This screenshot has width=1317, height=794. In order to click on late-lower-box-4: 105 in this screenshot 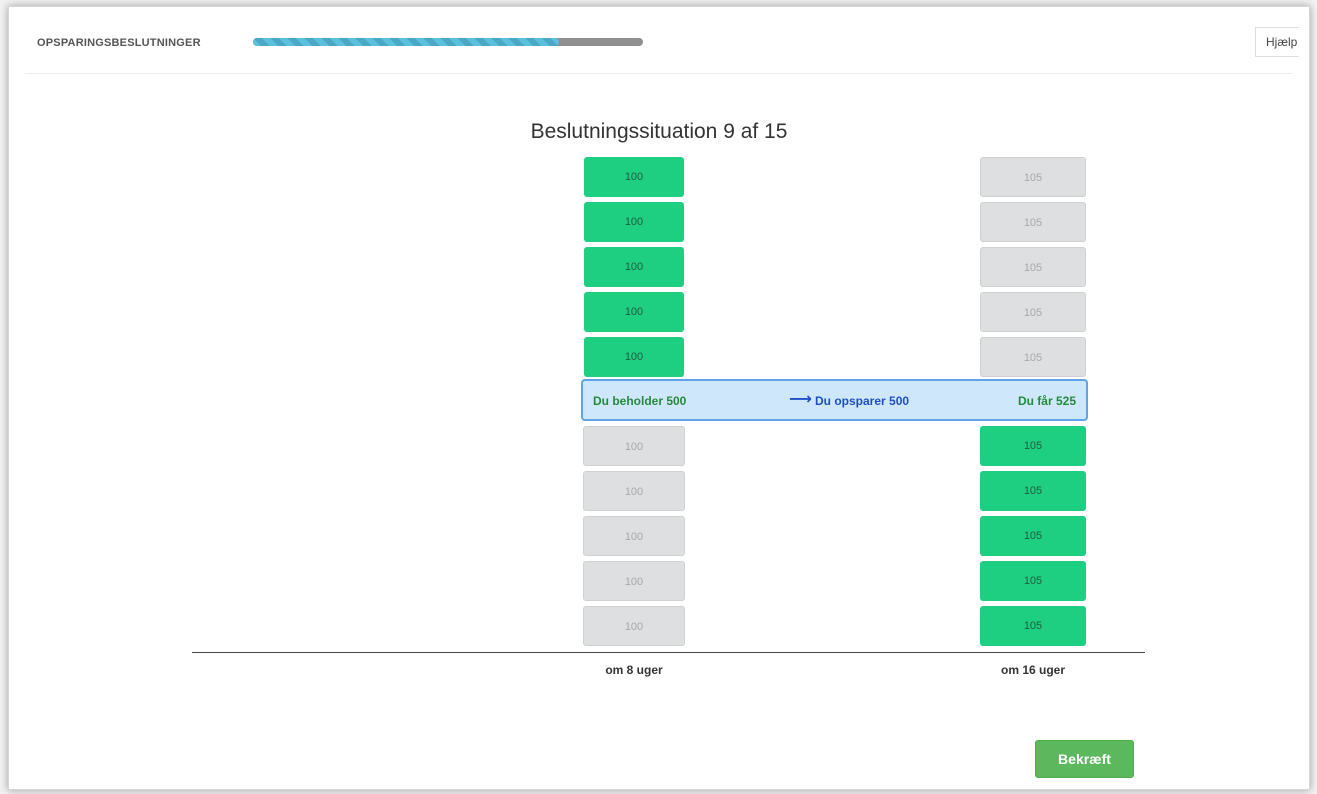, I will do `click(1033, 581)`.